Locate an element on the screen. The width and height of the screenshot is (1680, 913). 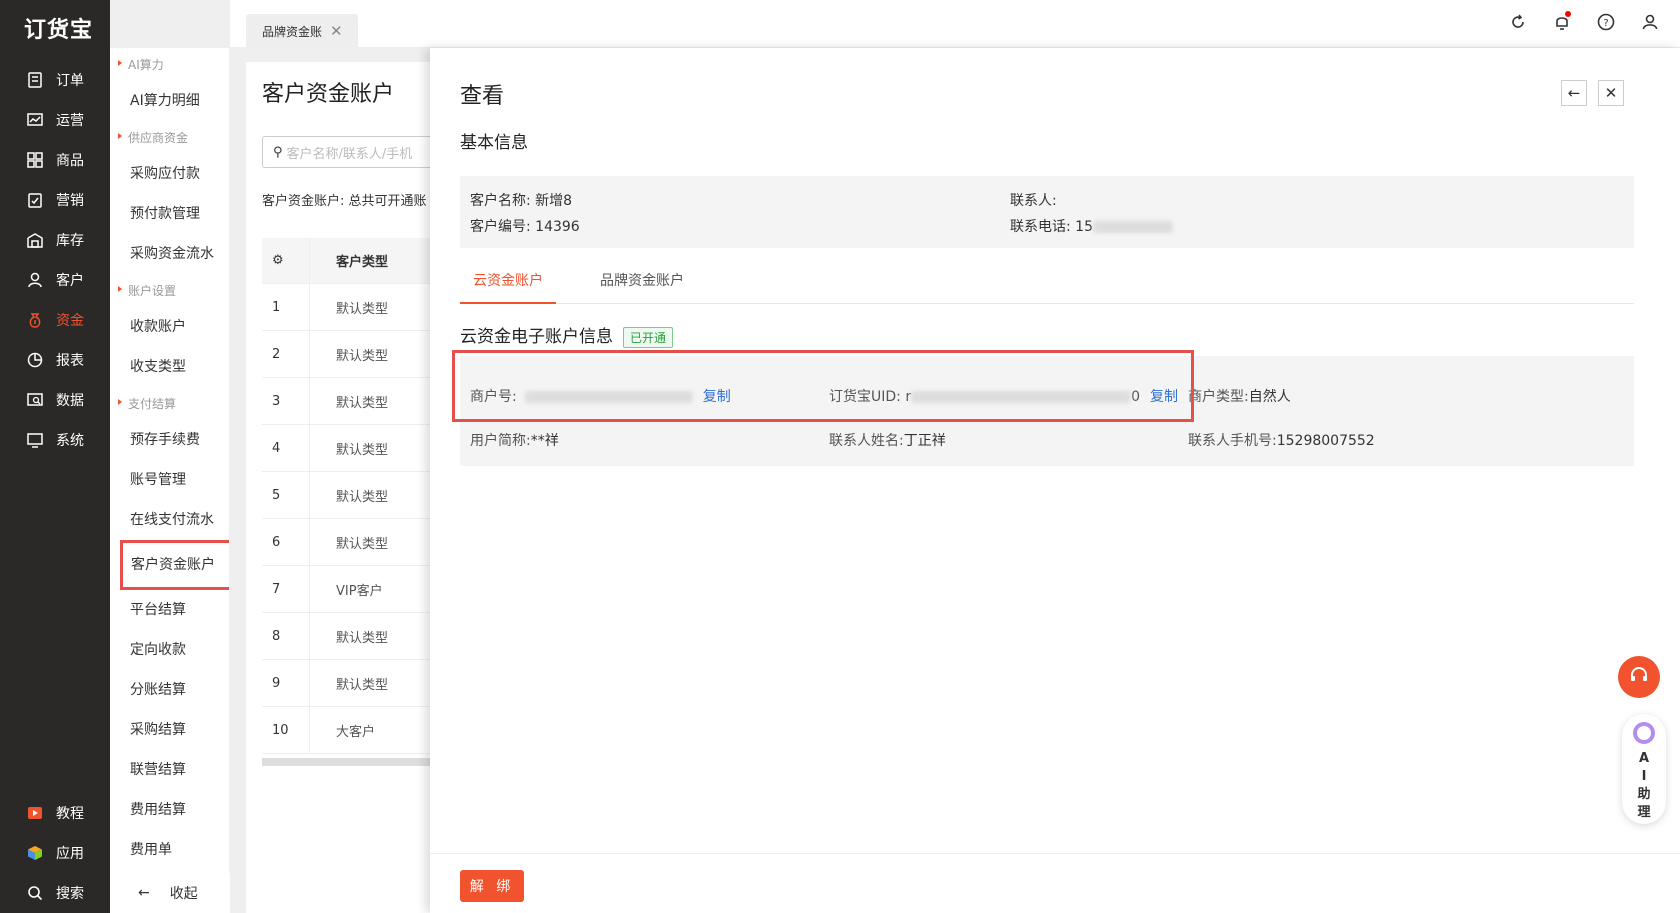
collapse-button: ← 收起 is located at coordinates (170, 893).